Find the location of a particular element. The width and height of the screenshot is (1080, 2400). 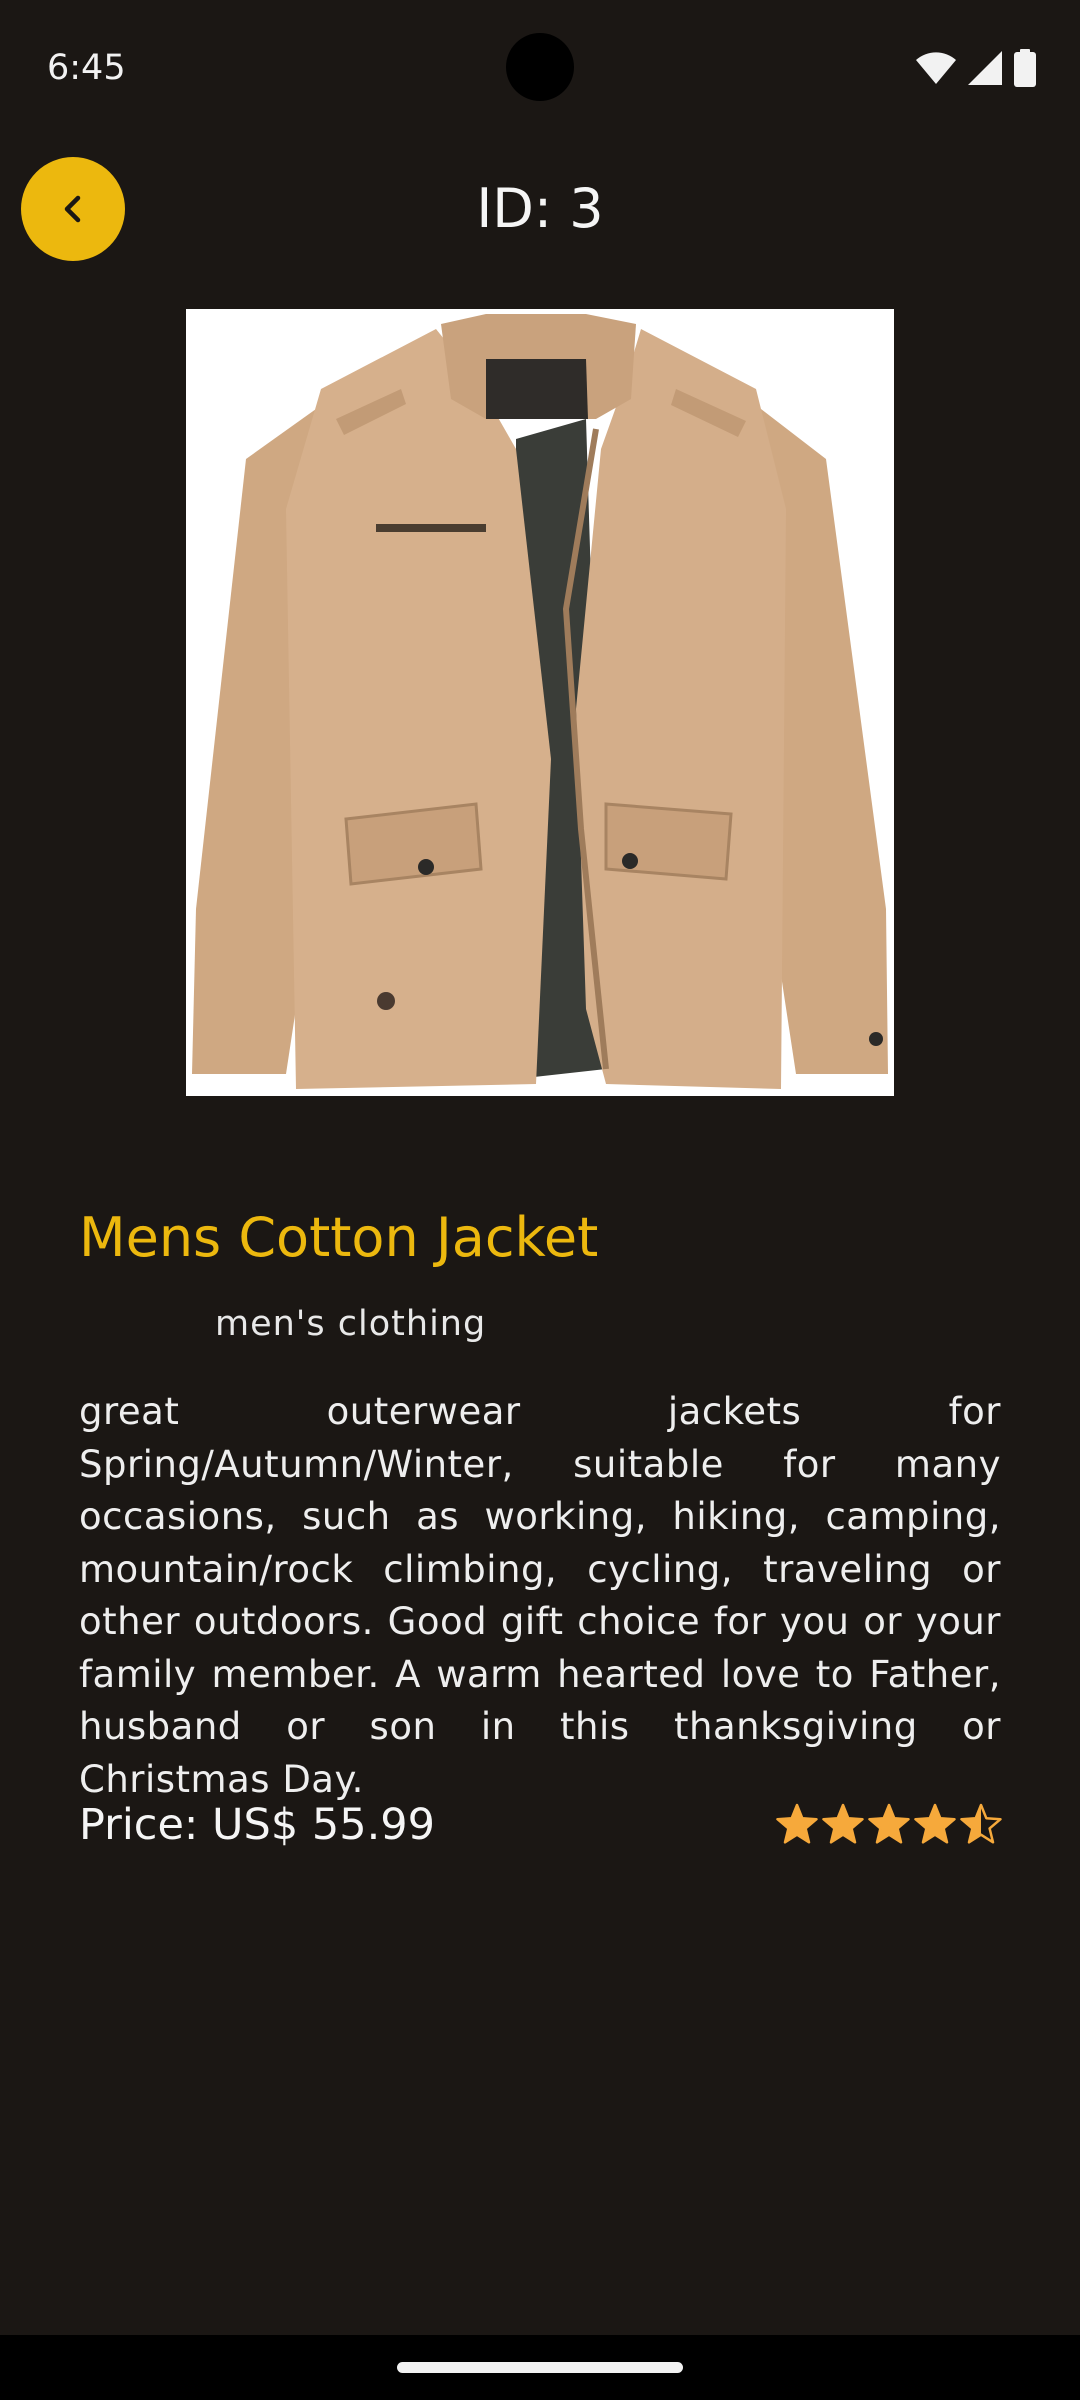

status-icons is located at coordinates (976, 68).